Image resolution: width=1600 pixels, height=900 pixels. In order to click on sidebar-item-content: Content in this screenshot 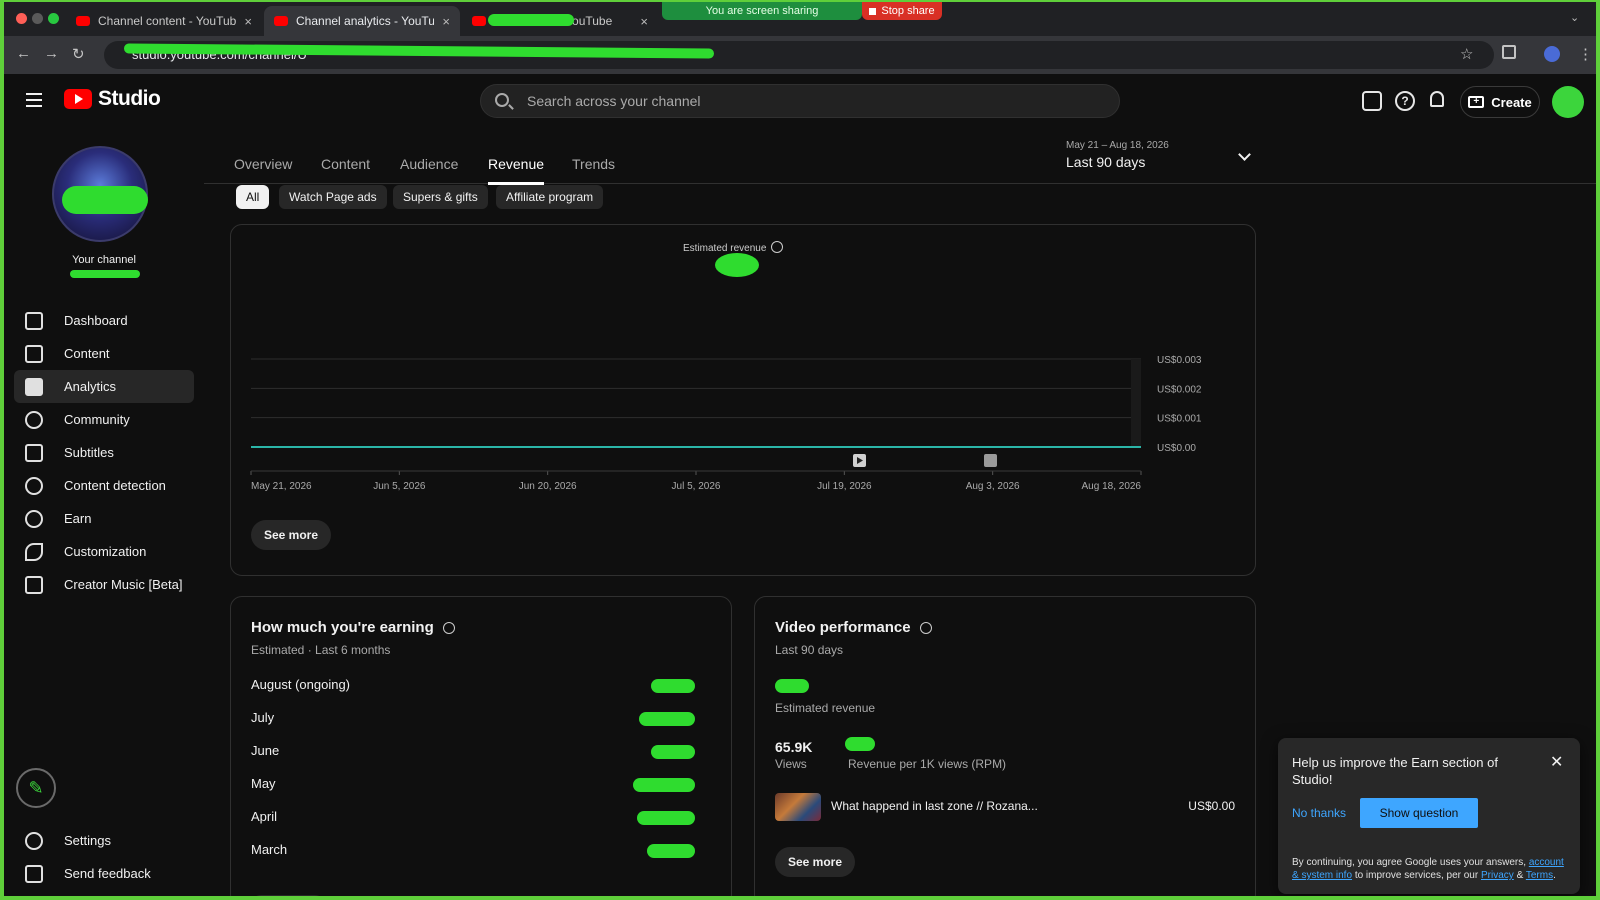, I will do `click(104, 353)`.